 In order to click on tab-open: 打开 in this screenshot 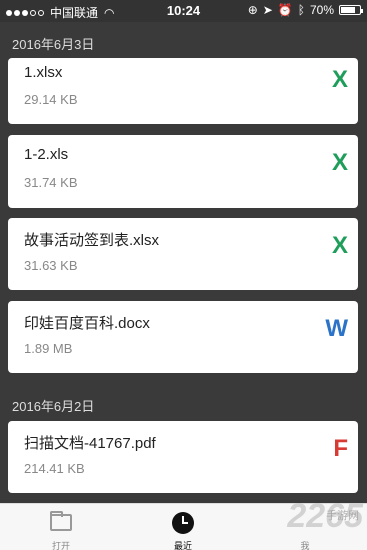, I will do `click(61, 527)`.